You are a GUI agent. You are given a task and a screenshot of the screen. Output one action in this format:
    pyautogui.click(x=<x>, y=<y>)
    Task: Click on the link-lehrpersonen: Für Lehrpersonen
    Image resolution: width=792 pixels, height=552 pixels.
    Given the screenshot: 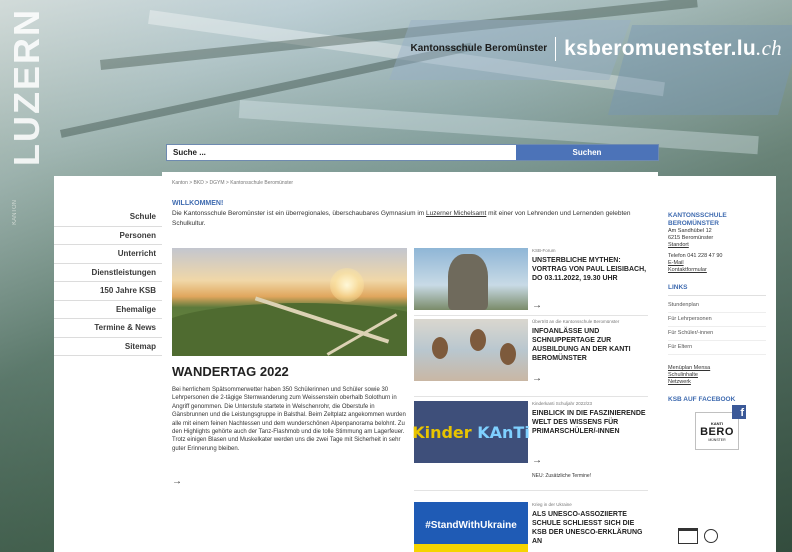 What is the action you would take?
    pyautogui.click(x=717, y=320)
    